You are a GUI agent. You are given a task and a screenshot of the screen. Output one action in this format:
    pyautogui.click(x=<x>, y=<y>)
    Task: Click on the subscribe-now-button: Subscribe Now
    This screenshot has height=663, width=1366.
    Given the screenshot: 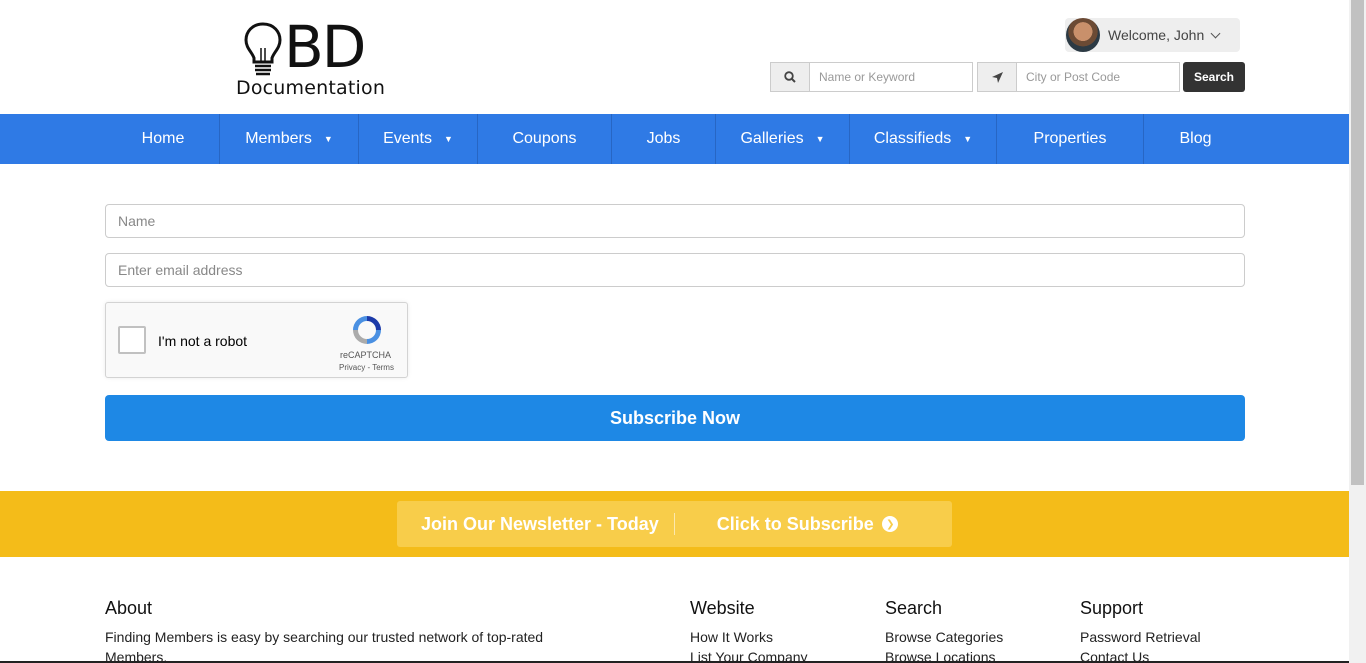 What is the action you would take?
    pyautogui.click(x=675, y=418)
    